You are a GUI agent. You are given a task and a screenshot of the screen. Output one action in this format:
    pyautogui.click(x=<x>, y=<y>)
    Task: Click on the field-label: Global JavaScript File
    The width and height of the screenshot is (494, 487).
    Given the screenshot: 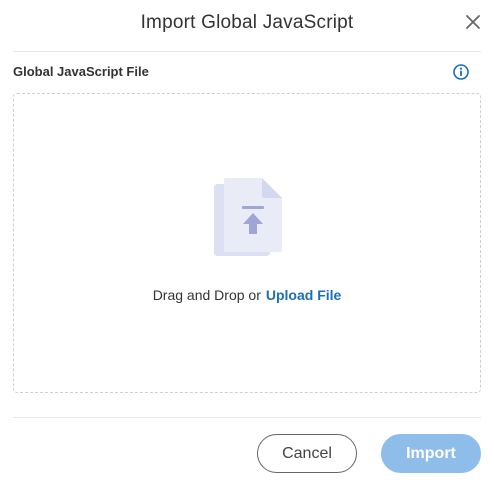 What is the action you would take?
    pyautogui.click(x=81, y=71)
    